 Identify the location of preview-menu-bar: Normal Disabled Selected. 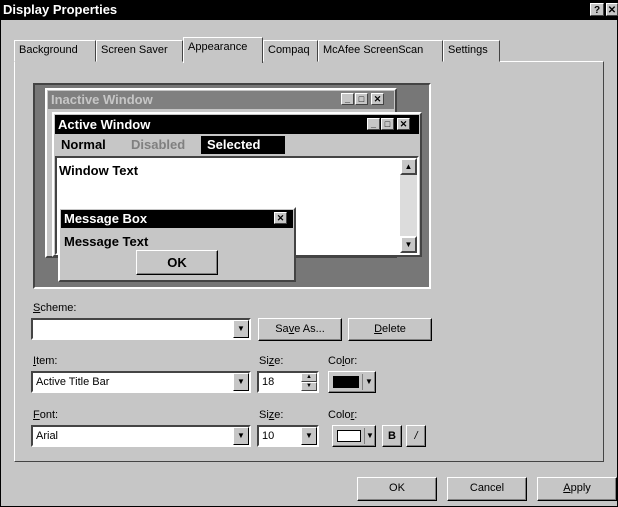
(237, 145).